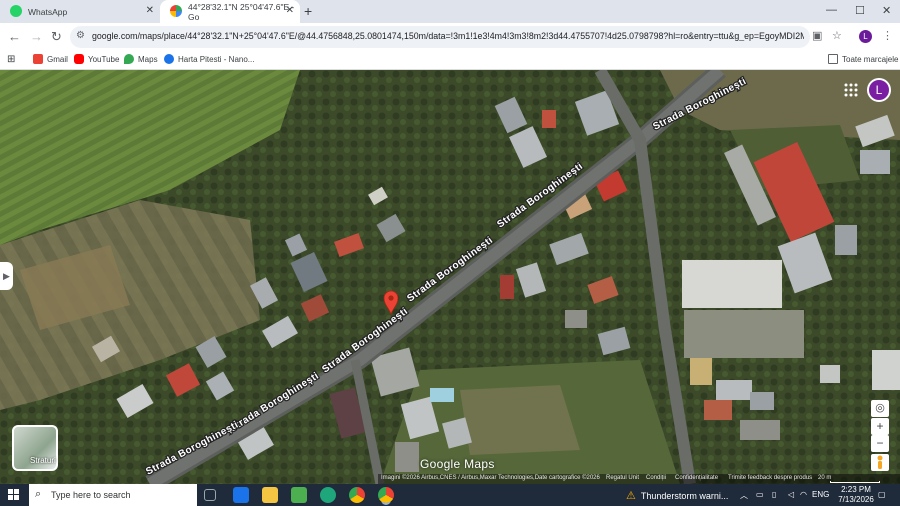 Image resolution: width=900 pixels, height=506 pixels. Describe the element at coordinates (169, 59) in the screenshot. I see `harta-icon` at that location.